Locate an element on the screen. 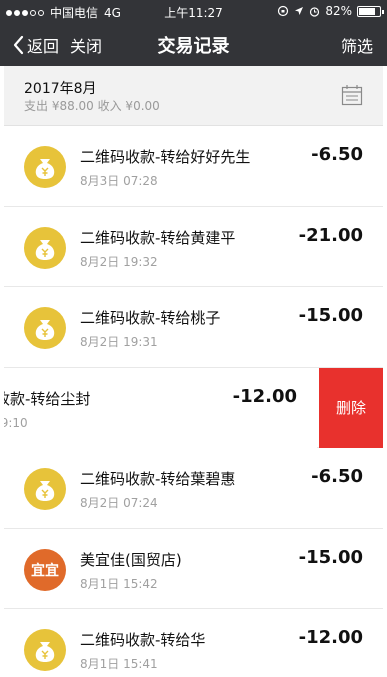 Image resolution: width=387 pixels, height=677 pixels. delete-button: 删除 is located at coordinates (351, 407).